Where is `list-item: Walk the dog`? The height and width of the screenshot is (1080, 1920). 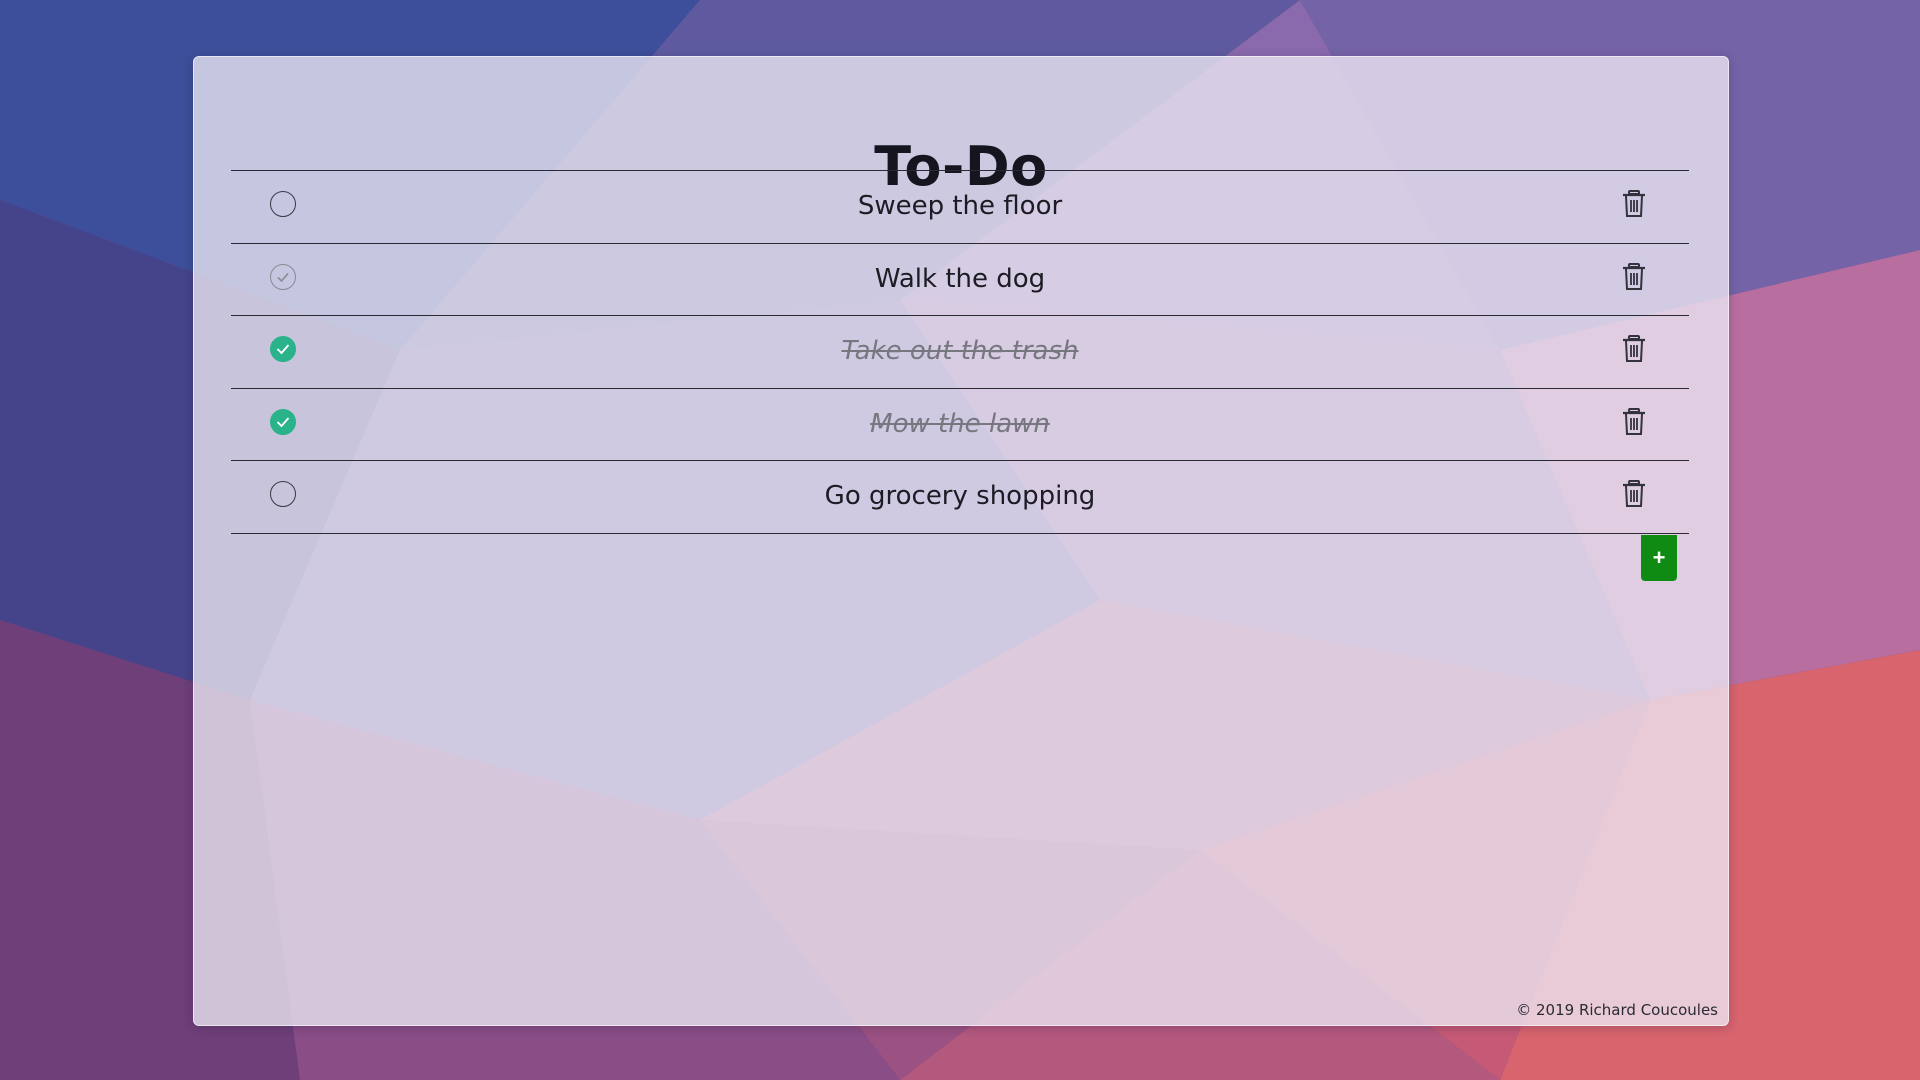
list-item: Walk the dog is located at coordinates (960, 280).